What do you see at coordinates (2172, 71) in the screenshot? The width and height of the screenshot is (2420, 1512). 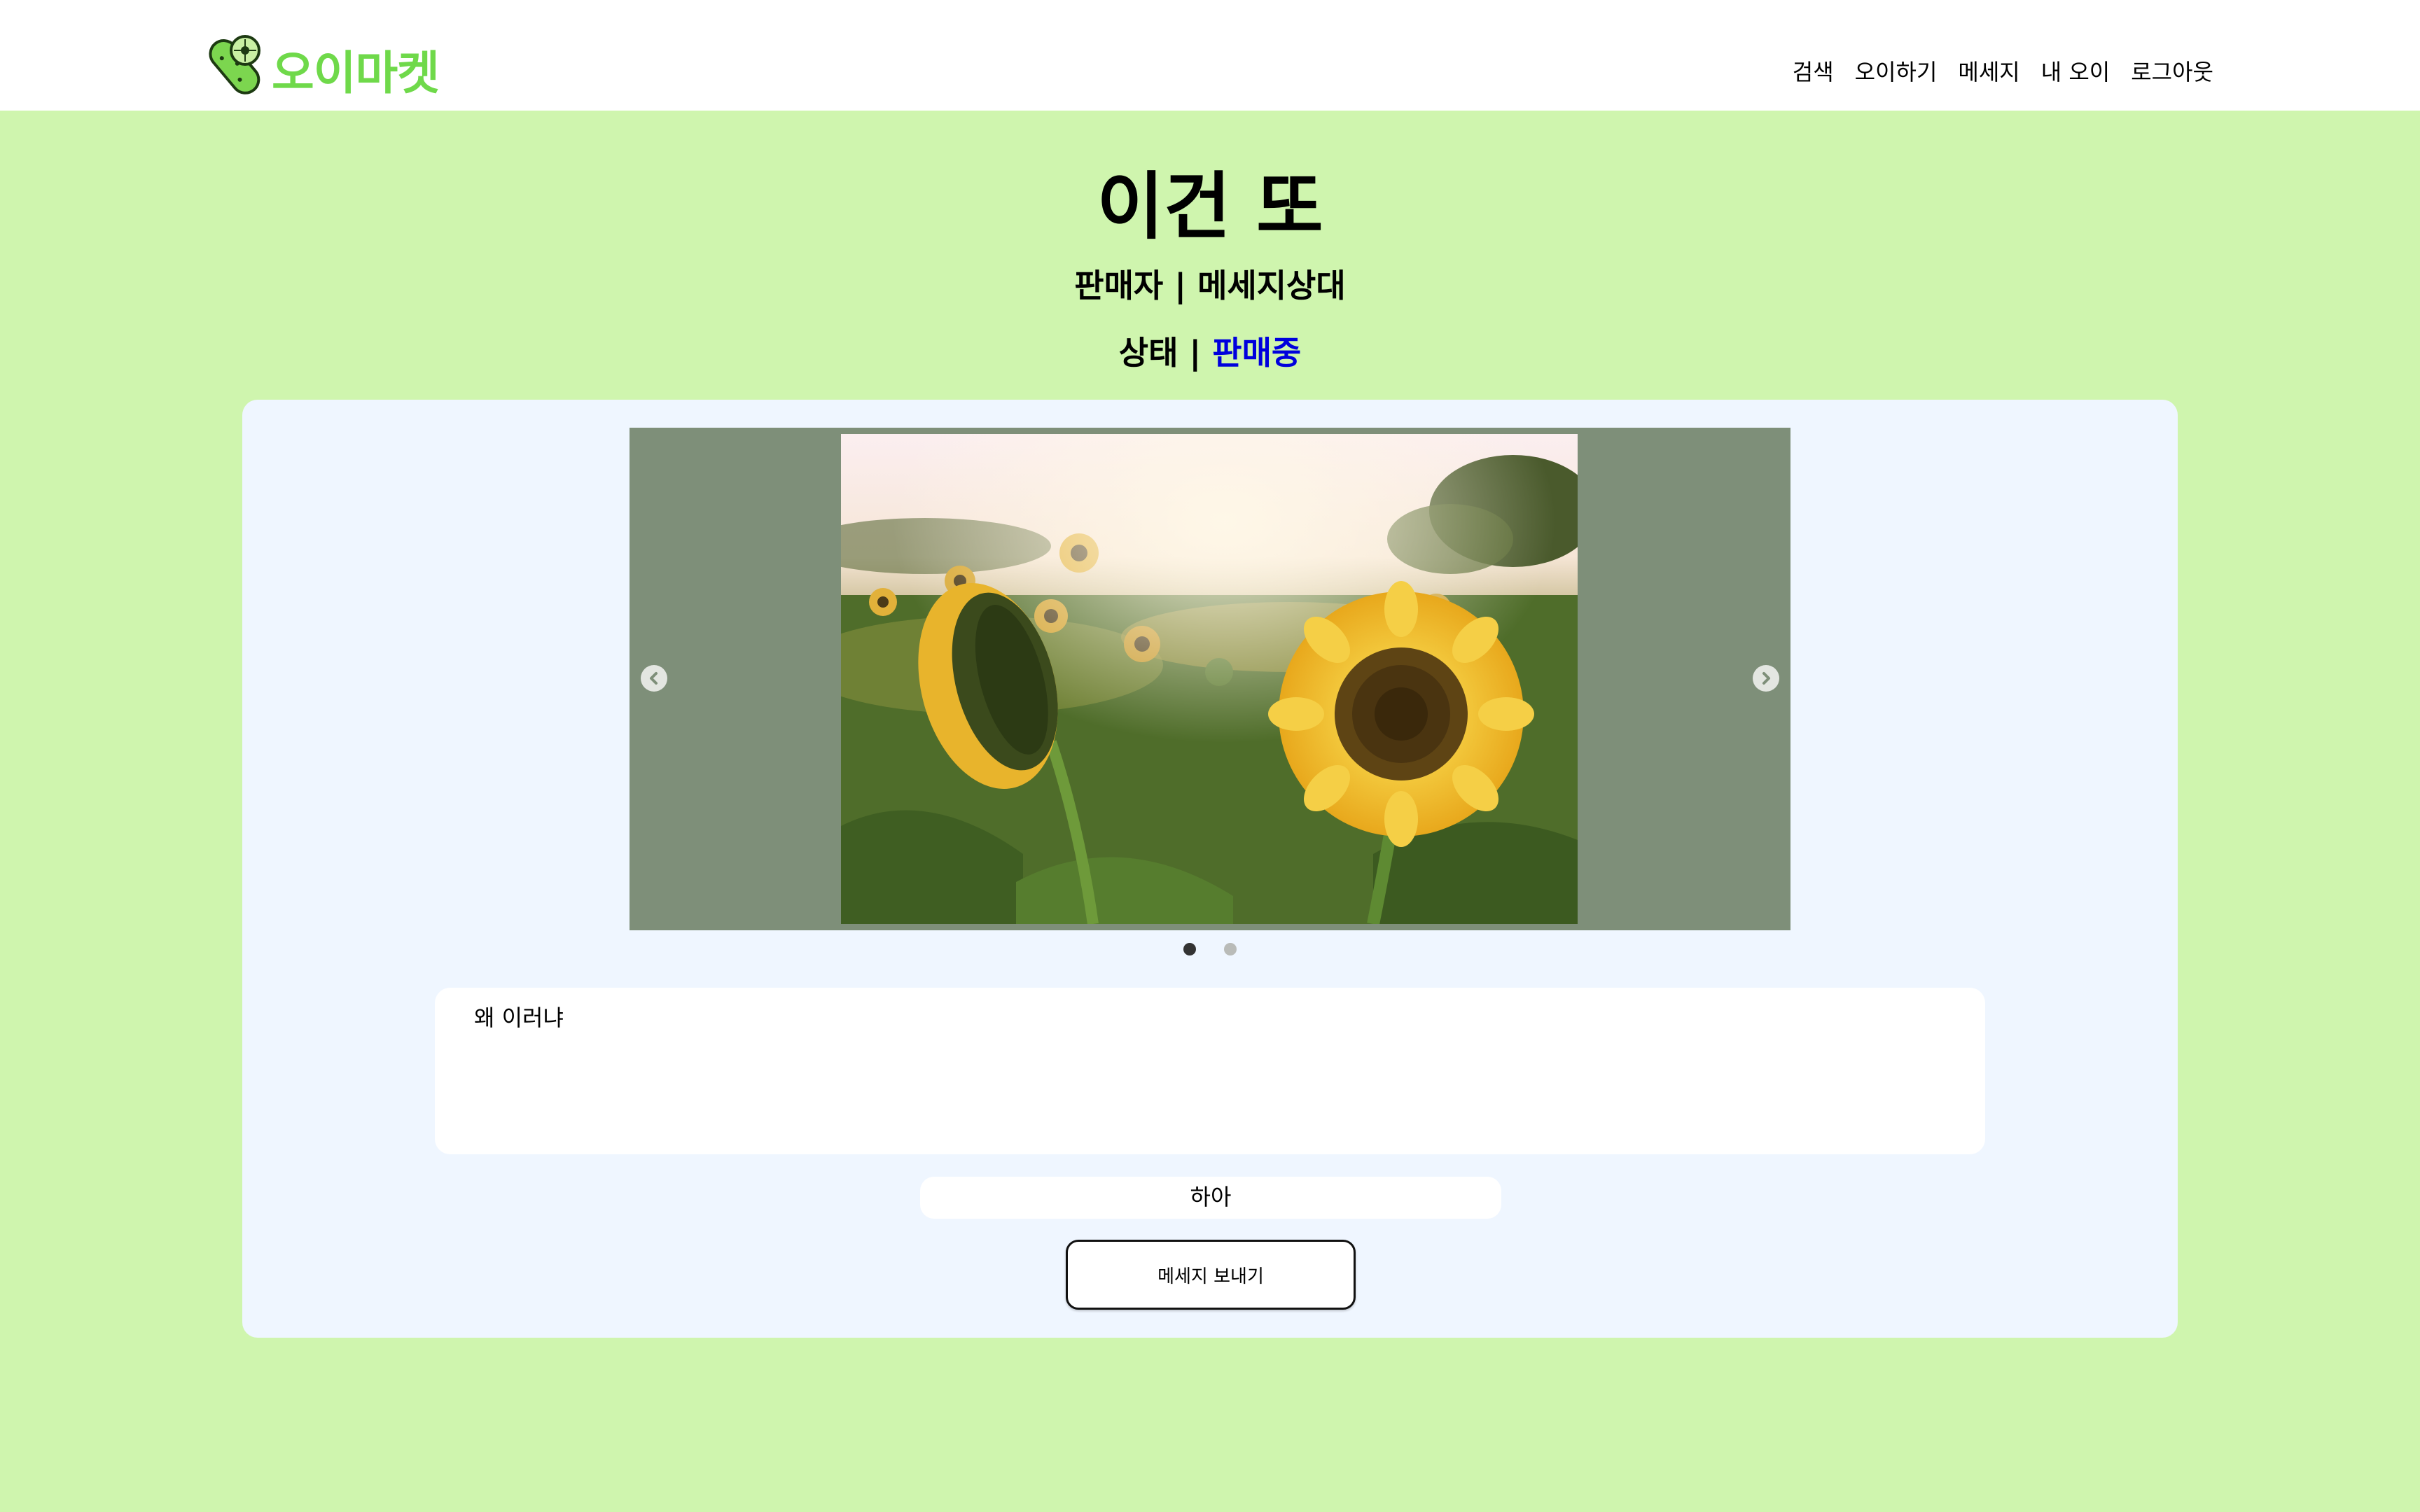 I see `nav-logout-link: 로그아웃` at bounding box center [2172, 71].